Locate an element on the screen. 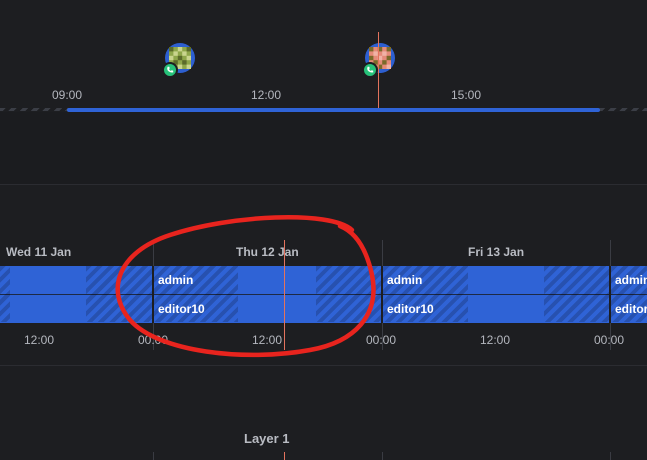 The width and height of the screenshot is (647, 460). annotation-circle is located at coordinates (245, 286).